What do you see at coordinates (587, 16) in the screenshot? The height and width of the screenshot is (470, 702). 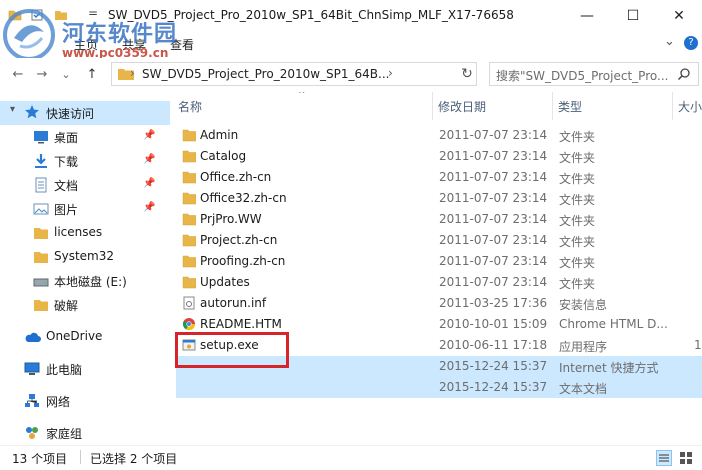 I see `minimize-button: —` at bounding box center [587, 16].